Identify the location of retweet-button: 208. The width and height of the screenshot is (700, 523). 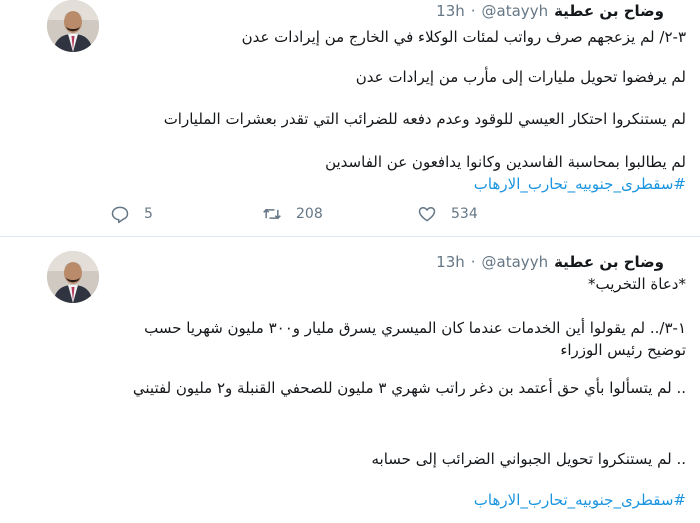
(292, 214).